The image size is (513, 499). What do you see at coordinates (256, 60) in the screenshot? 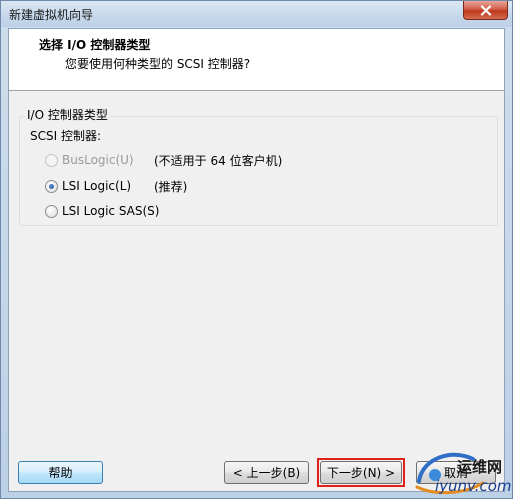
I see `wizard-header: 选择 I/O 控制器类型 您要使用何种类型的 SCSI 控制器?` at bounding box center [256, 60].